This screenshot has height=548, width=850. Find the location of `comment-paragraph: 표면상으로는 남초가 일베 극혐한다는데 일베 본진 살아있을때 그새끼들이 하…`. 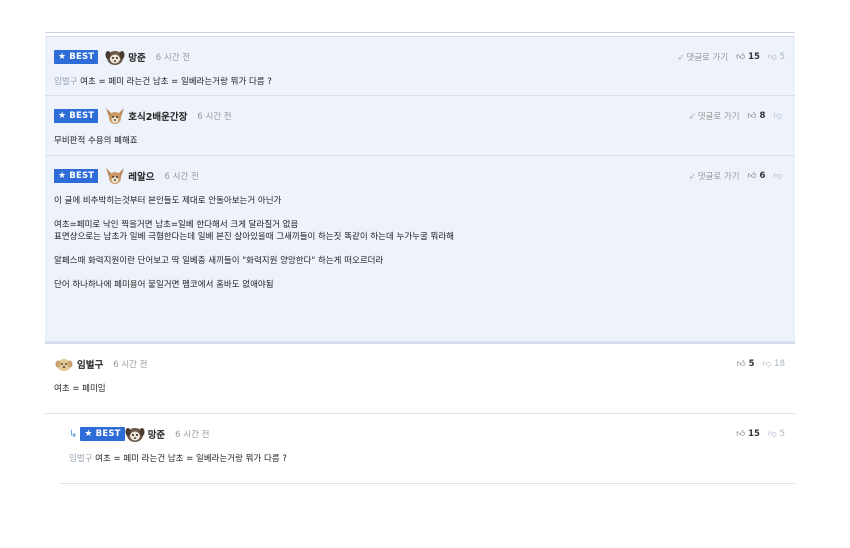

comment-paragraph: 표면상으로는 남초가 일베 극혐한다는데 일베 본진 살아있을때 그새끼들이 하… is located at coordinates (254, 237).